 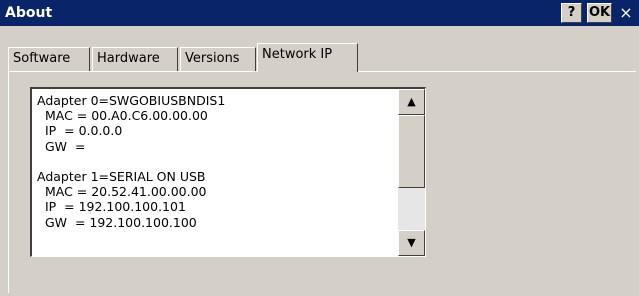 What do you see at coordinates (111, 207) in the screenshot?
I see `network-line: IP = 192.100.100.101` at bounding box center [111, 207].